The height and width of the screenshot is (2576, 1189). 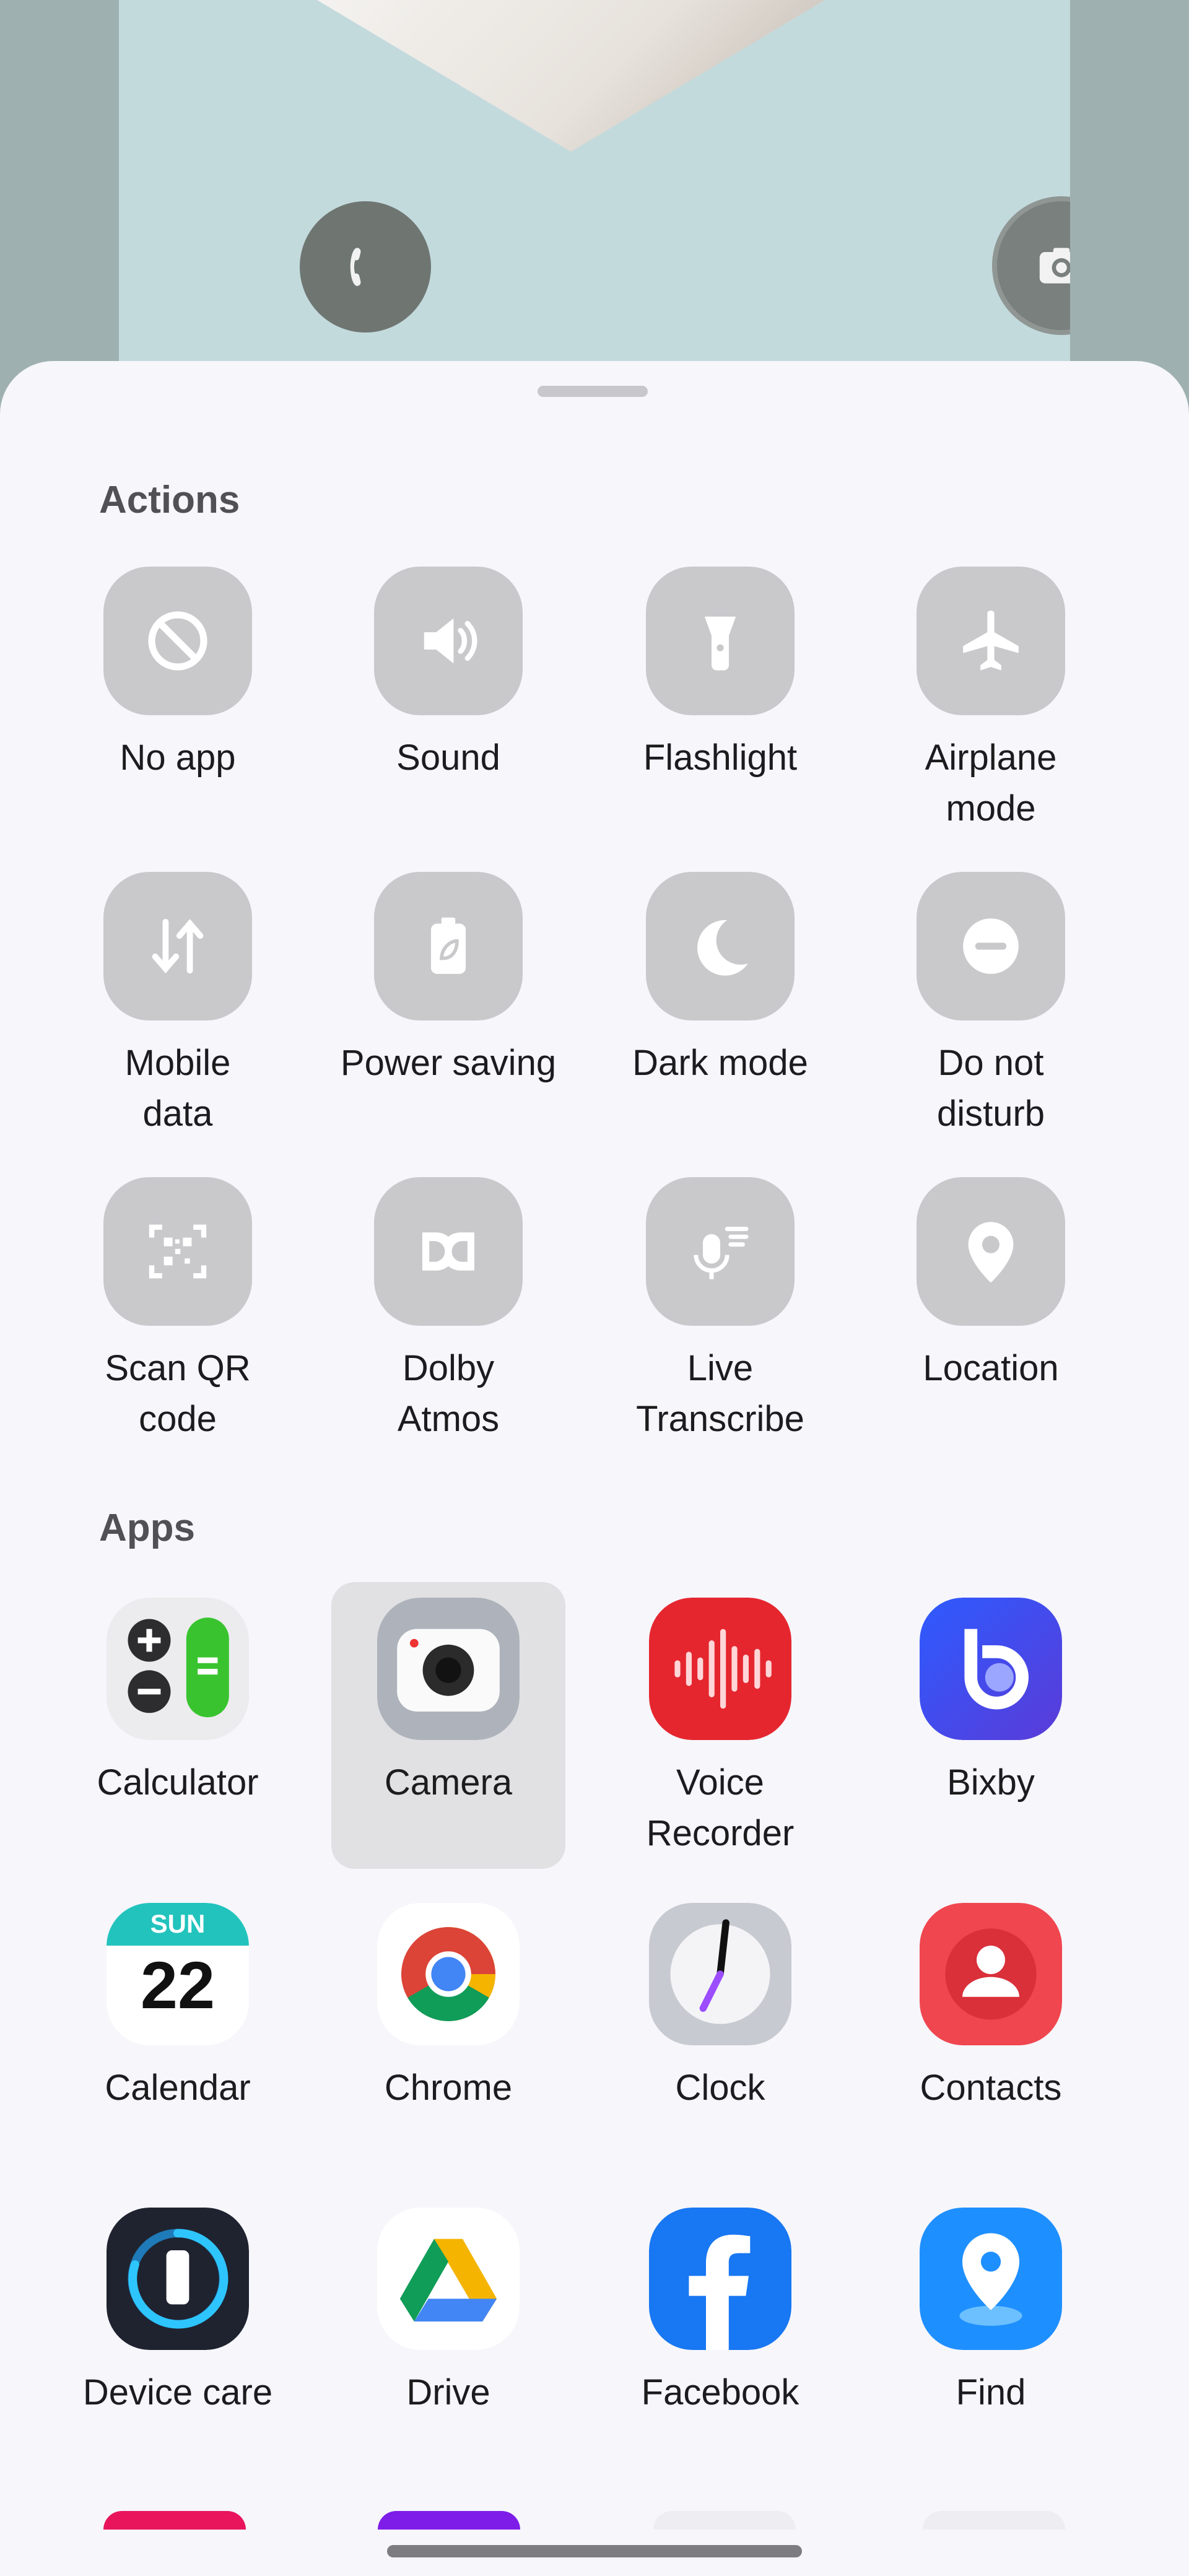 I want to click on app-calendar: SUN 22 Calendar, so click(x=177, y=2008).